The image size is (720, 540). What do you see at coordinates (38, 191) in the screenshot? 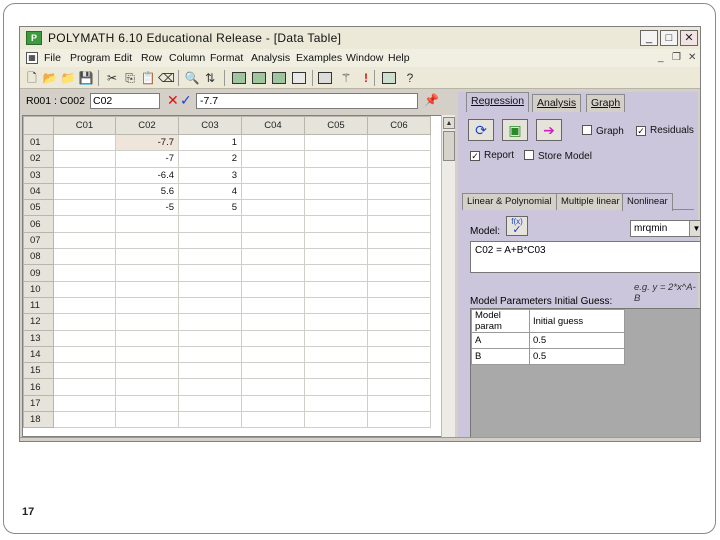
I see `row-header: 04` at bounding box center [38, 191].